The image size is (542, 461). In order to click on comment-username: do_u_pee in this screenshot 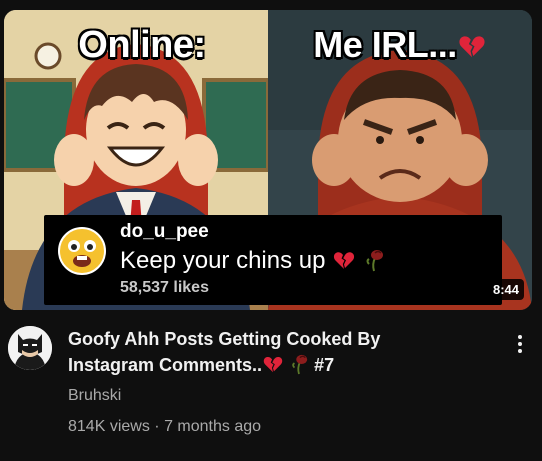, I will do `click(164, 231)`.